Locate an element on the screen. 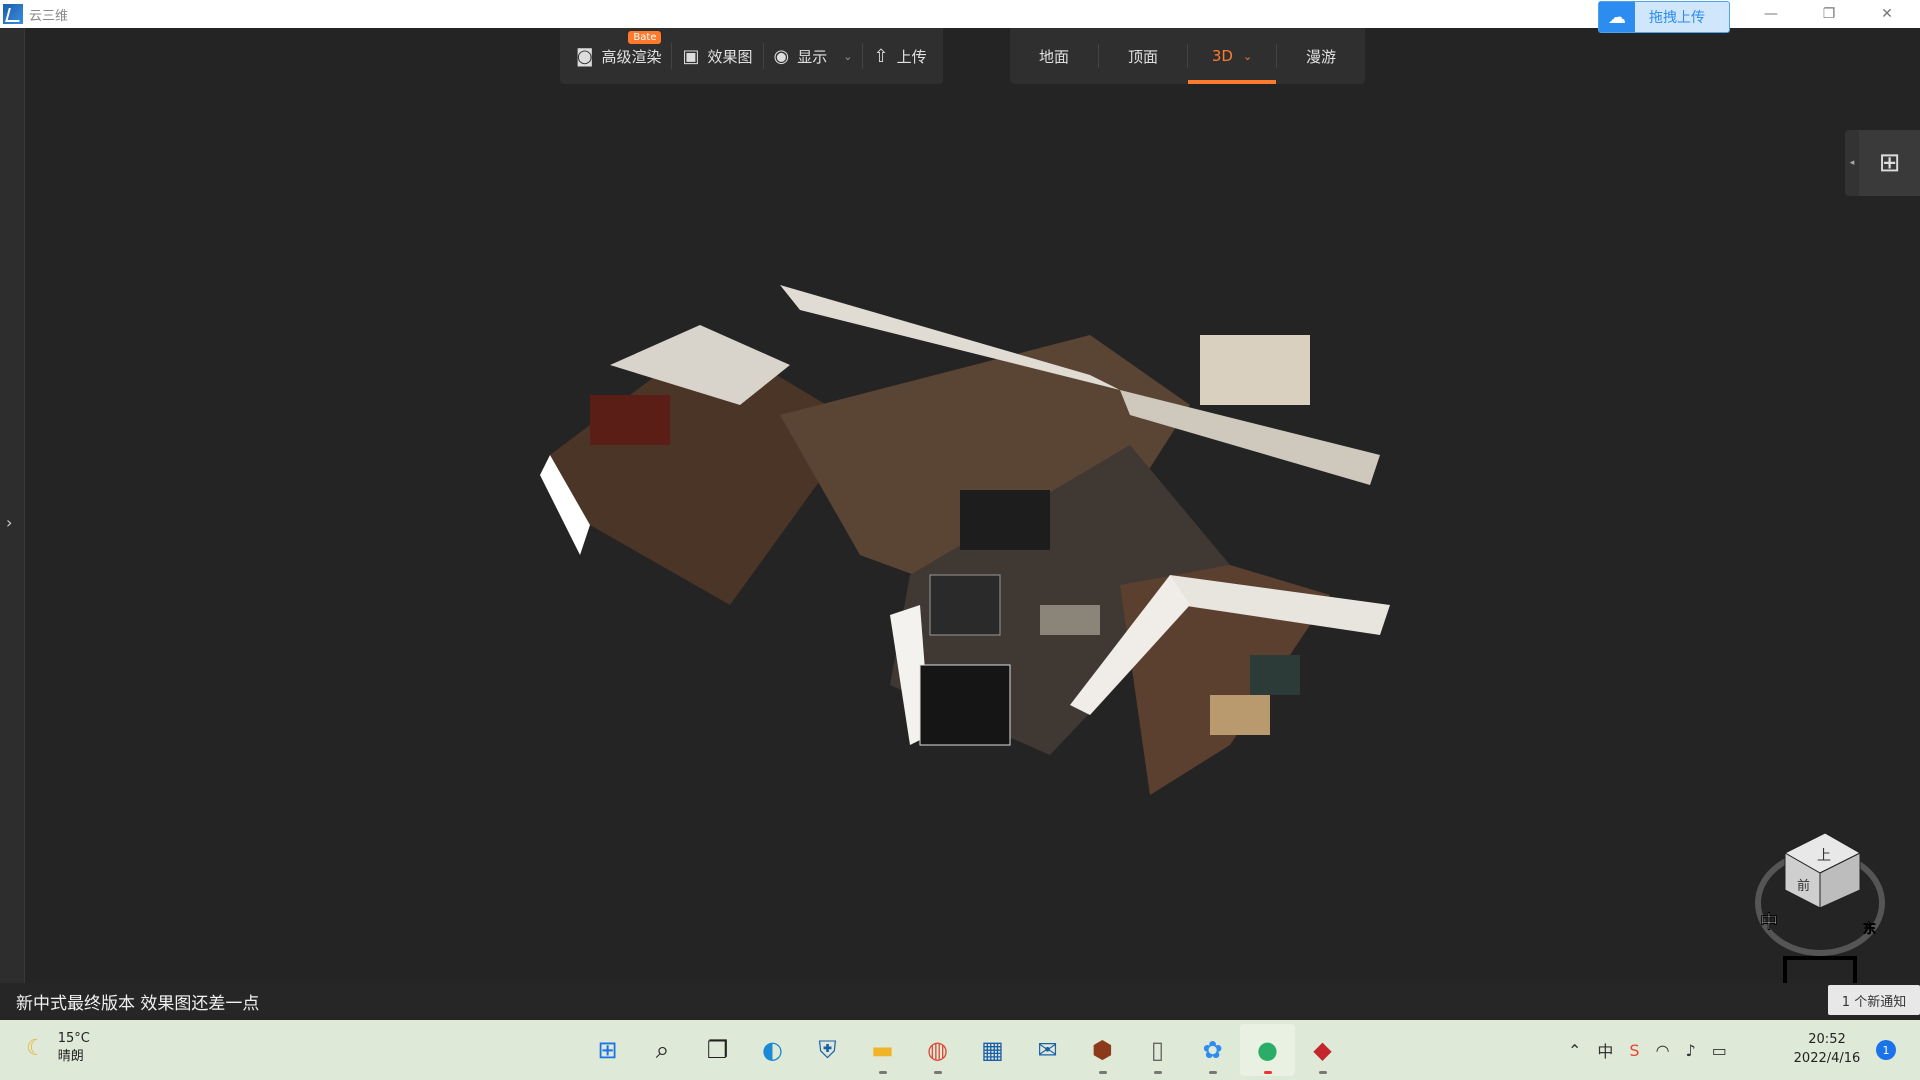 The image size is (1920, 1080). ime-indicator: 中 is located at coordinates (1605, 1050).